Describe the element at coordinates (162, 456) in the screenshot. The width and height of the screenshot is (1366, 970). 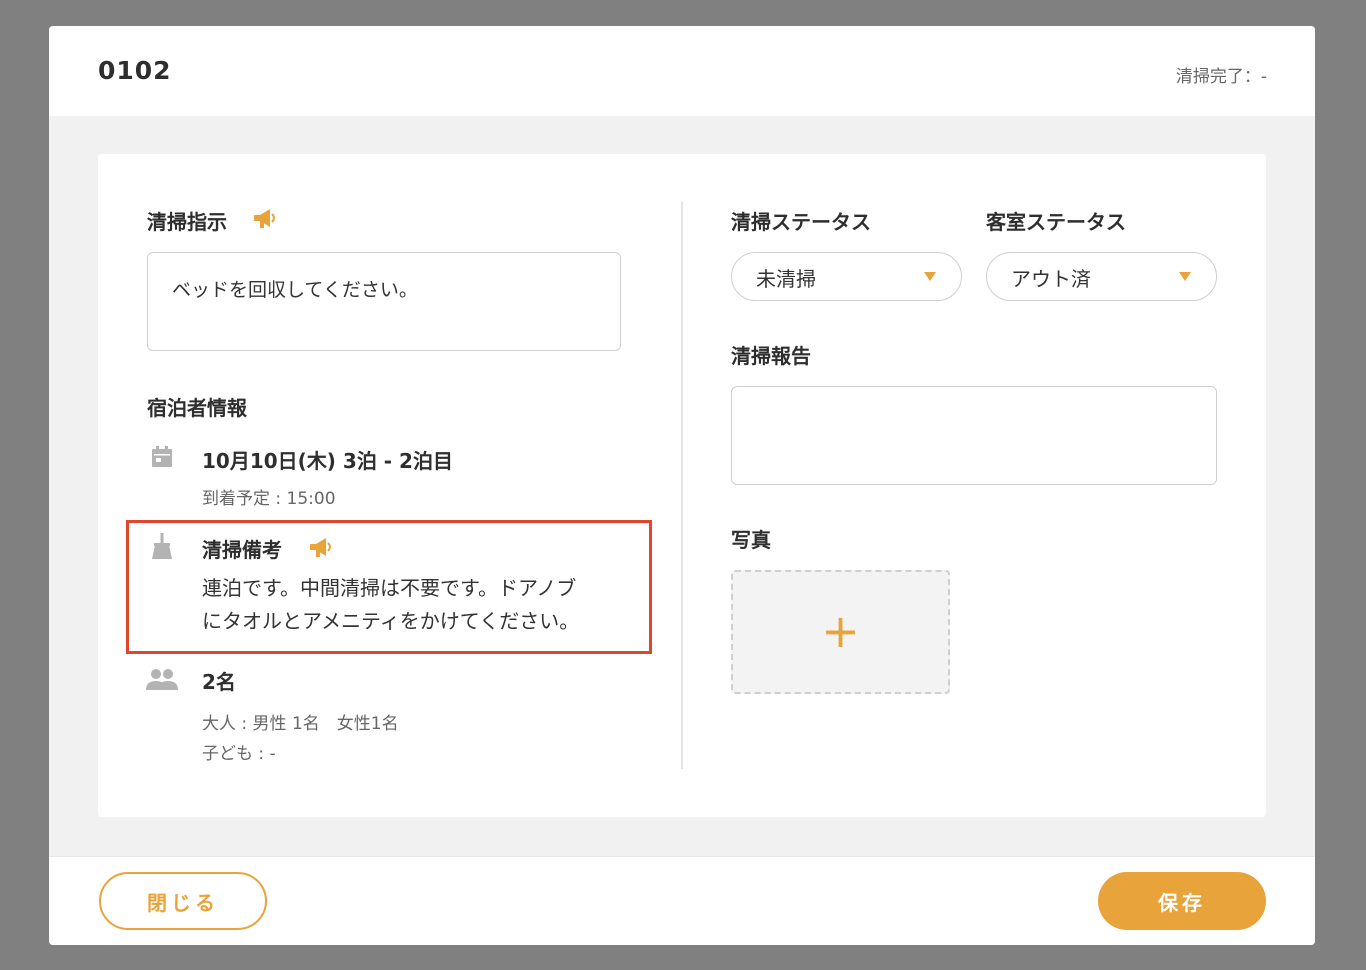
I see `calendar-icon` at that location.